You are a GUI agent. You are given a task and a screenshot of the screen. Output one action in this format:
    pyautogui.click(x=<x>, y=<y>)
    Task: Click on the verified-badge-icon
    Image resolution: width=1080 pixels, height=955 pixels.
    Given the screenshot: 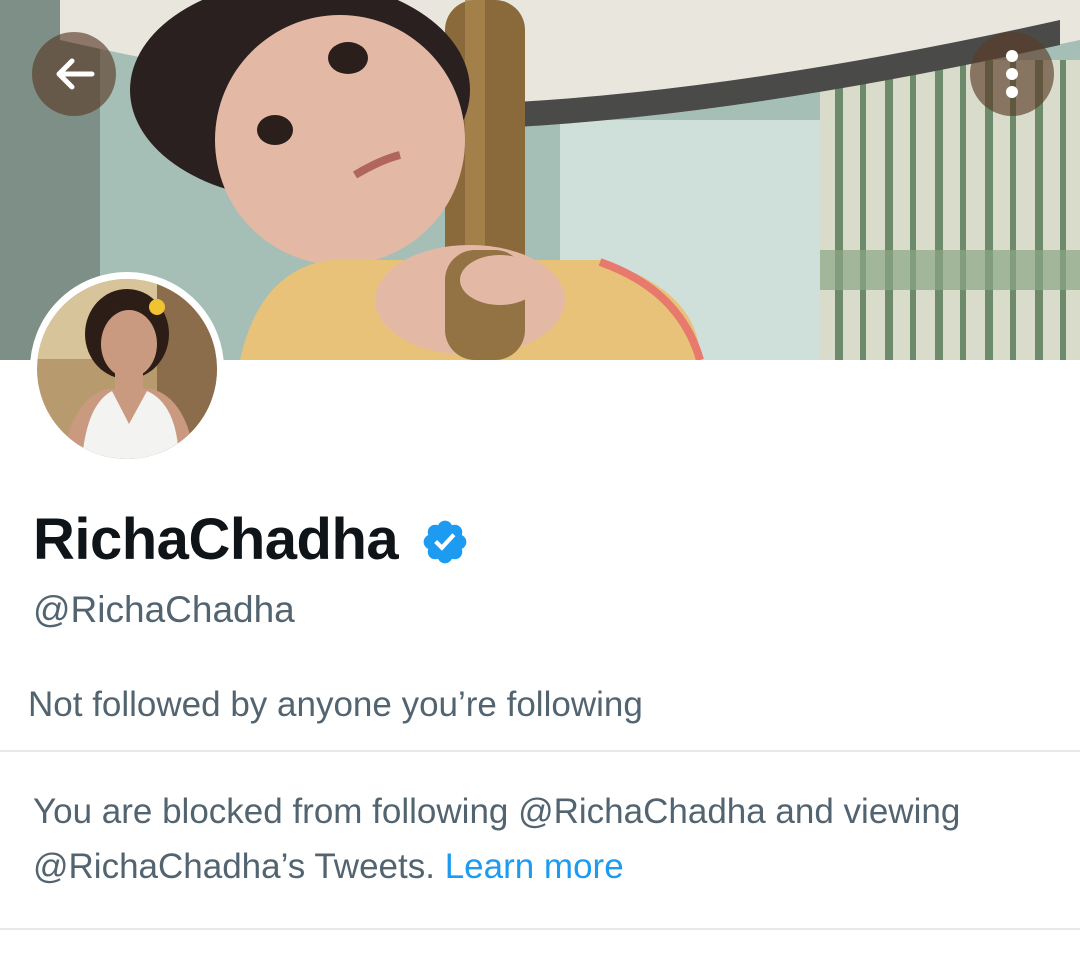 What is the action you would take?
    pyautogui.click(x=445, y=542)
    